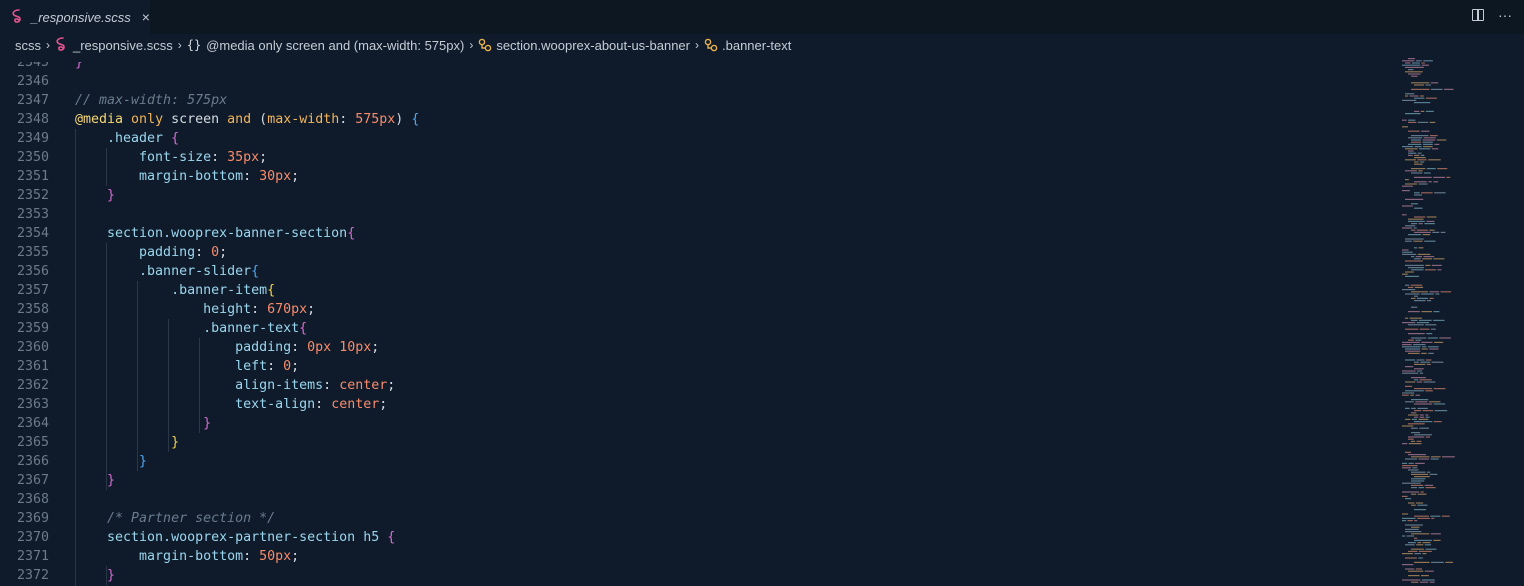 This screenshot has height=586, width=1524. What do you see at coordinates (695, 347) in the screenshot?
I see `code-line: 2360 padding: 0px 10px;` at bounding box center [695, 347].